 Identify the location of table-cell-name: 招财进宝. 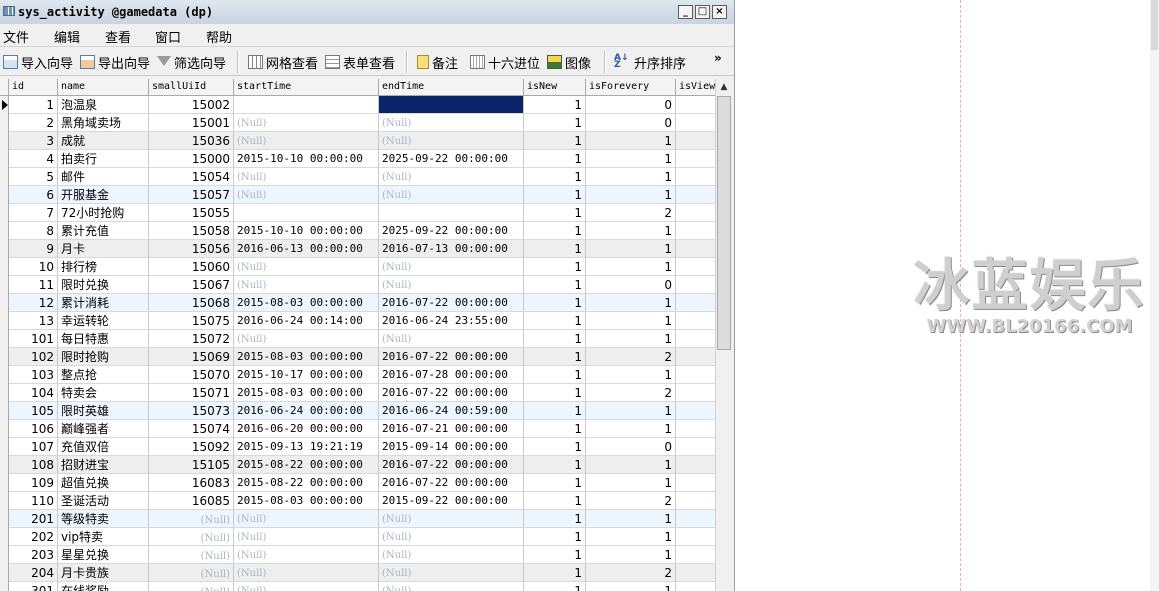
(103, 465).